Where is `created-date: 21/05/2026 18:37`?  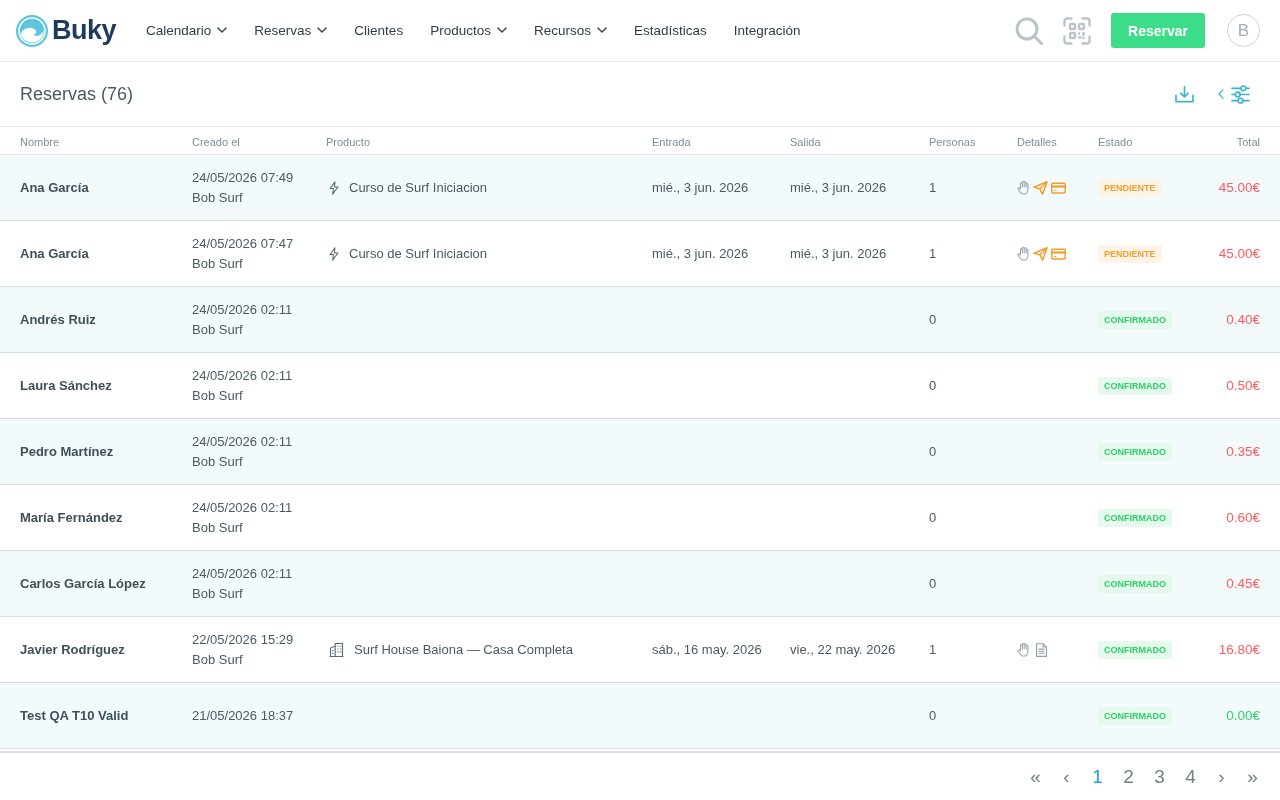
created-date: 21/05/2026 18:37 is located at coordinates (243, 715).